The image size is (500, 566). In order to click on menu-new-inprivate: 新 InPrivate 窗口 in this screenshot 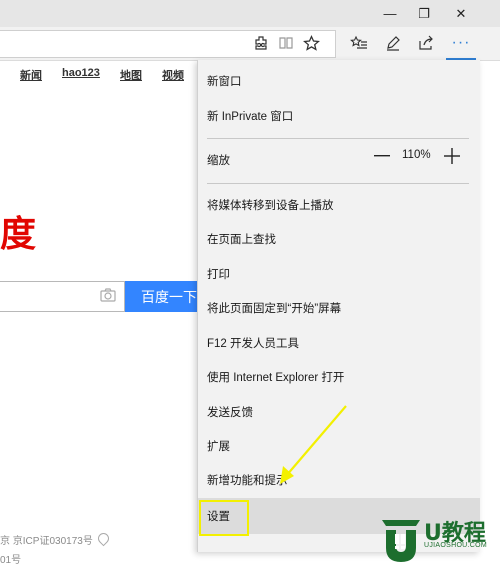, I will do `click(339, 116)`.